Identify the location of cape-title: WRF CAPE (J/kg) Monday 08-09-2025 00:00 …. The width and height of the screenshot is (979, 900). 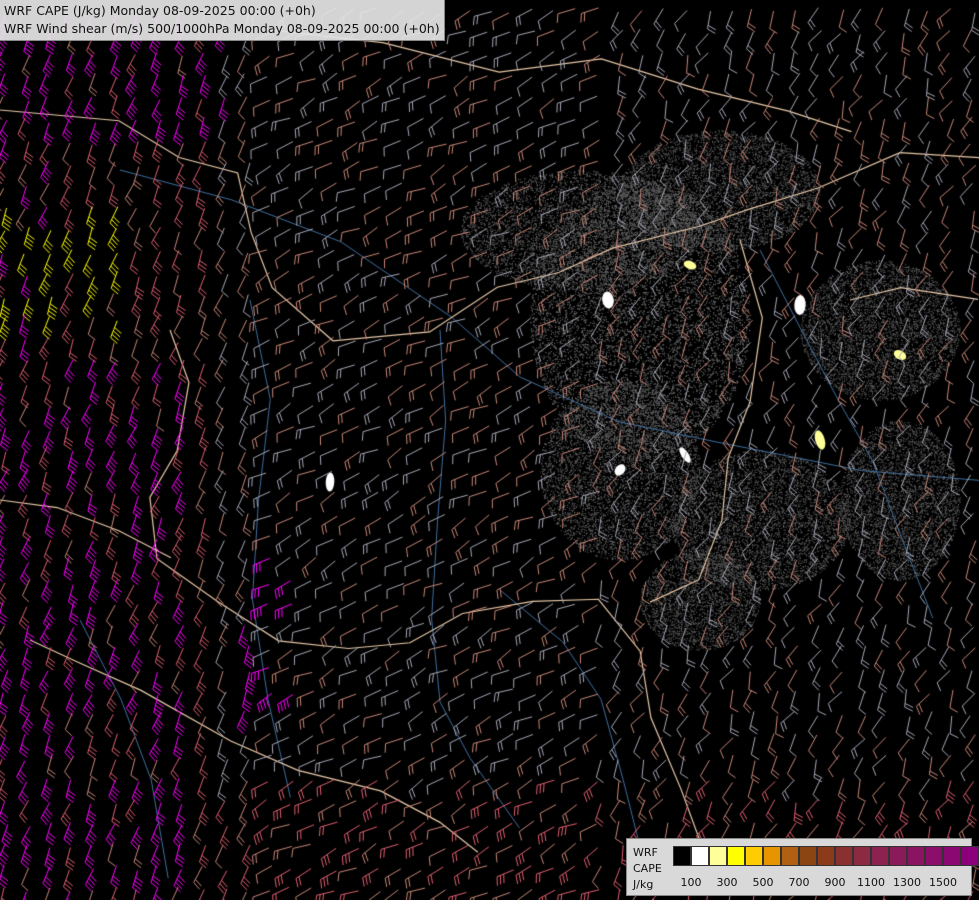
(160, 10).